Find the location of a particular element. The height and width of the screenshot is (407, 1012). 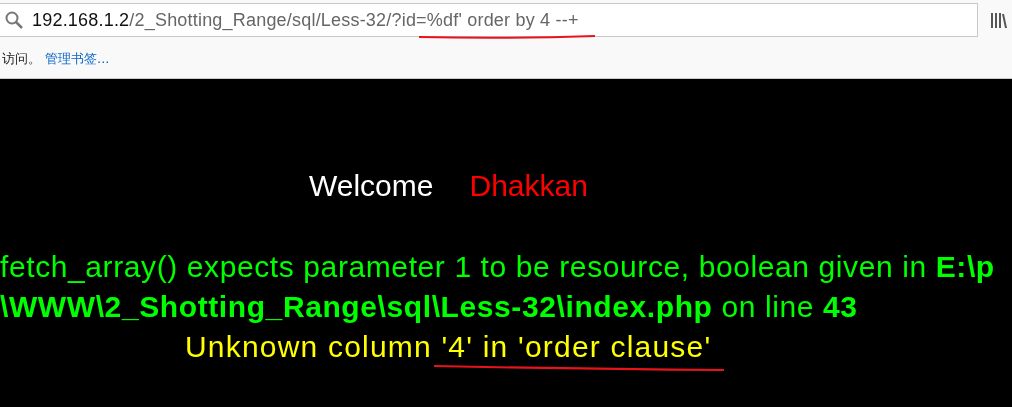

library-icon is located at coordinates (998, 20).